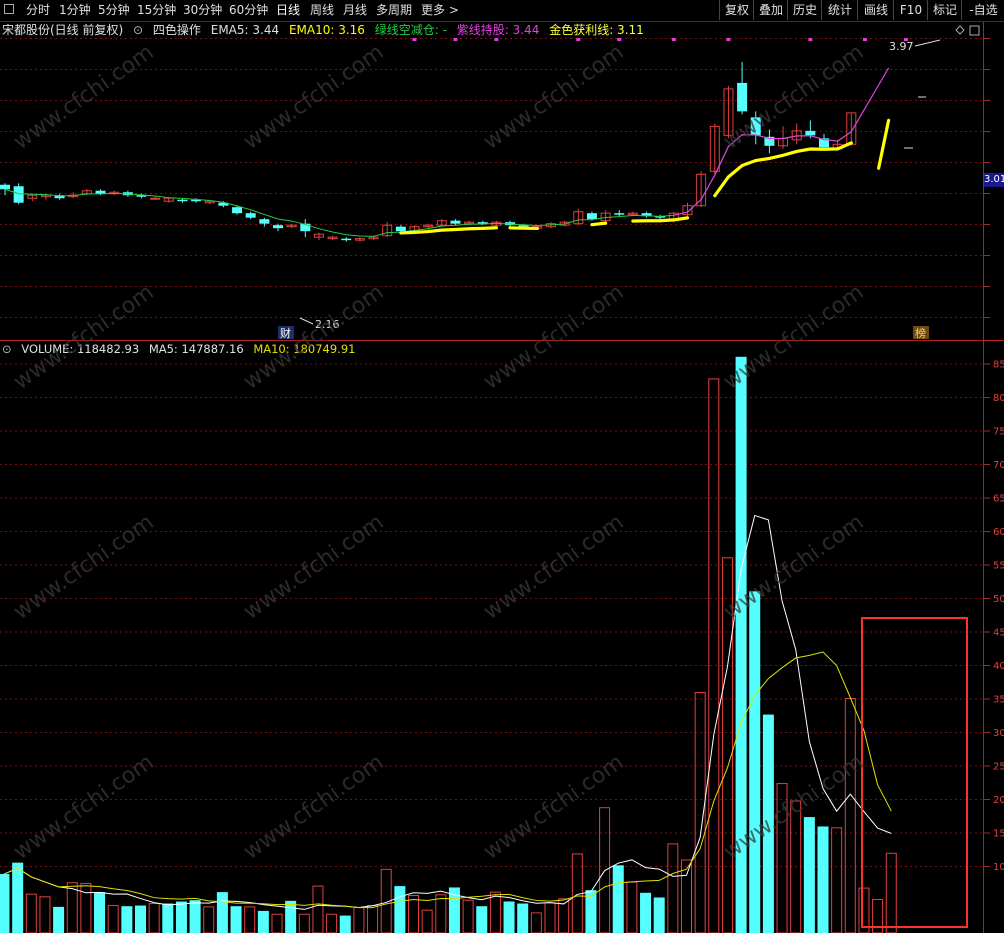 The height and width of the screenshot is (933, 1004). I want to click on volume-axis-label: 75, so click(998, 432).